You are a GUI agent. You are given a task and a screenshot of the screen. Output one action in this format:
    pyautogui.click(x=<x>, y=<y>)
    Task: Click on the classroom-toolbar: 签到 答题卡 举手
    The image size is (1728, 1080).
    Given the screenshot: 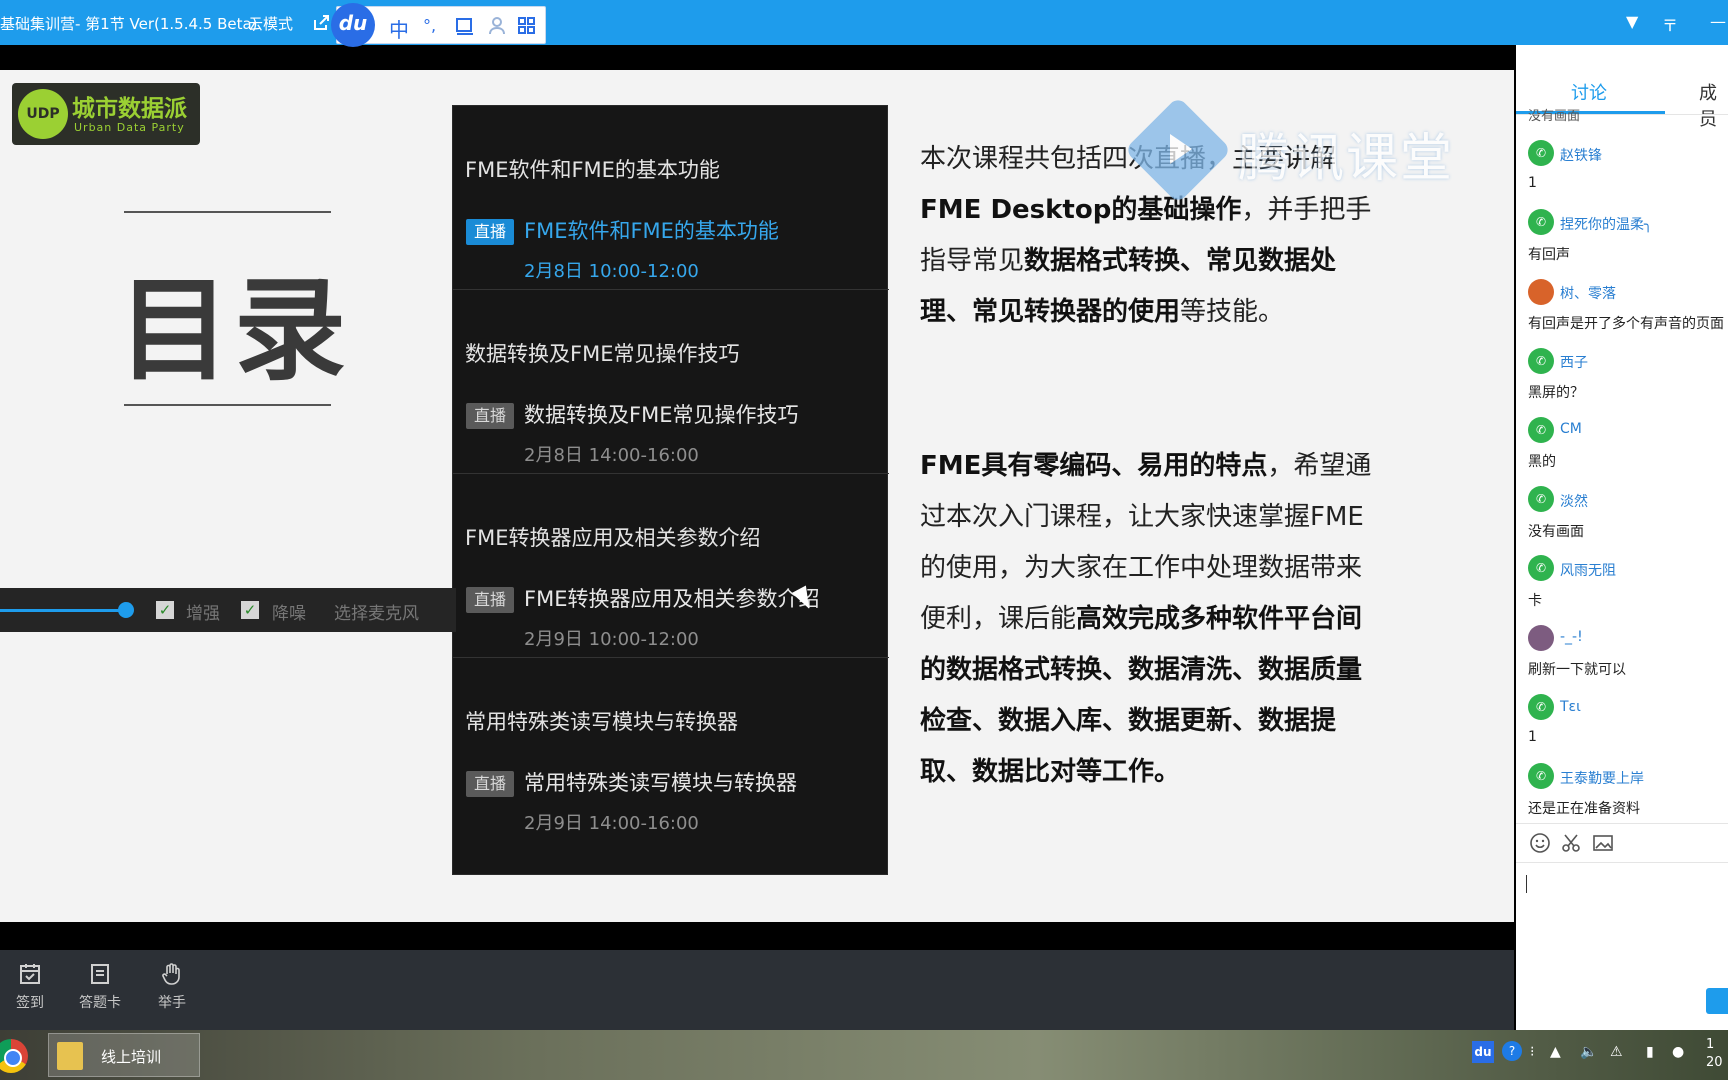 What is the action you would take?
    pyautogui.click(x=757, y=990)
    